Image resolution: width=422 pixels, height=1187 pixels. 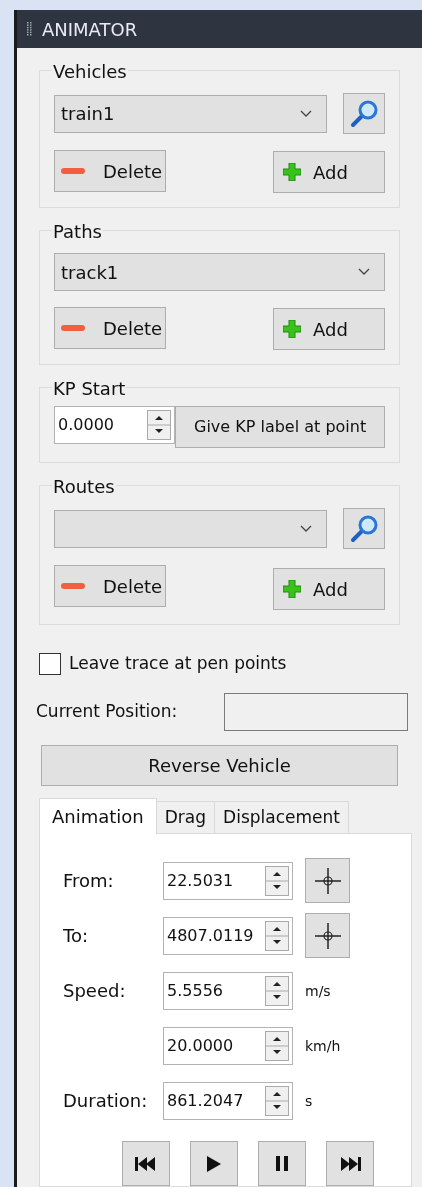 What do you see at coordinates (228, 990) in the screenshot?
I see `number-field: 5.5556` at bounding box center [228, 990].